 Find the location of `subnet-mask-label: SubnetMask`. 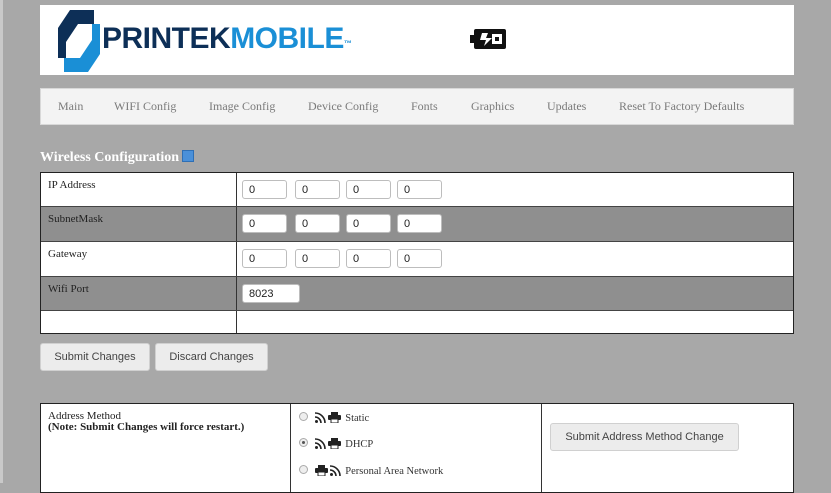

subnet-mask-label: SubnetMask is located at coordinates (75, 219).